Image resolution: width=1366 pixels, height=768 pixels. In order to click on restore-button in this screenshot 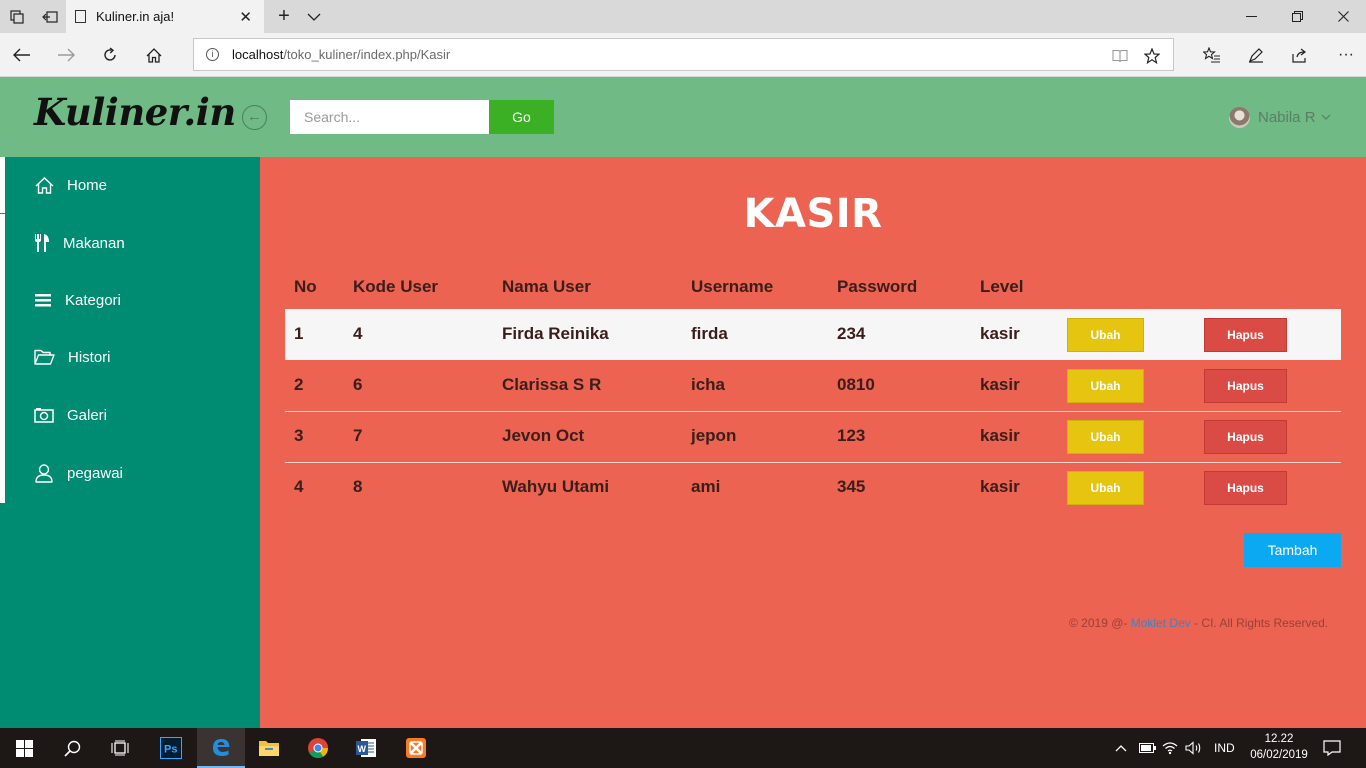, I will do `click(1297, 16)`.